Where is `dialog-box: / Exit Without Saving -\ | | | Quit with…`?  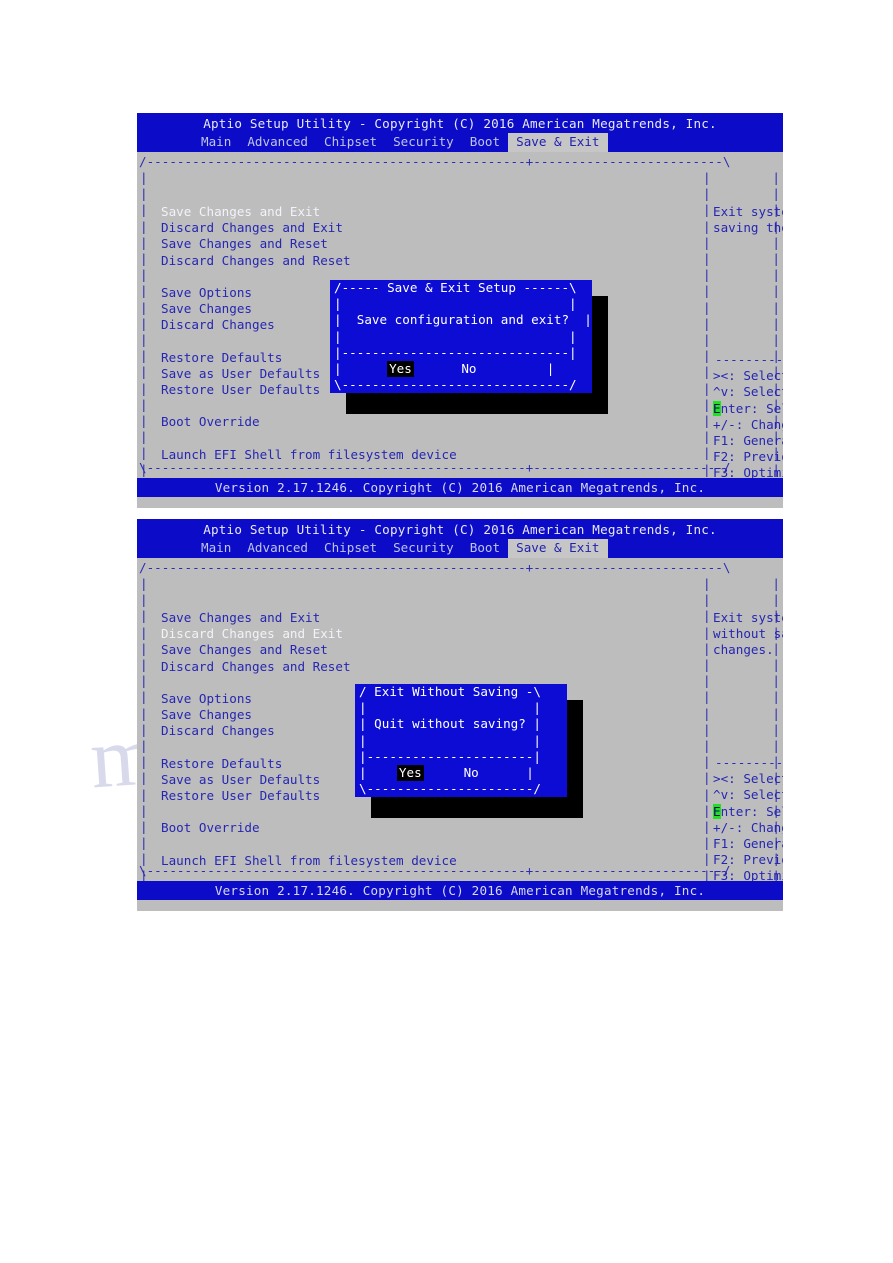 dialog-box: / Exit Without Saving -\ | | | Quit with… is located at coordinates (461, 741).